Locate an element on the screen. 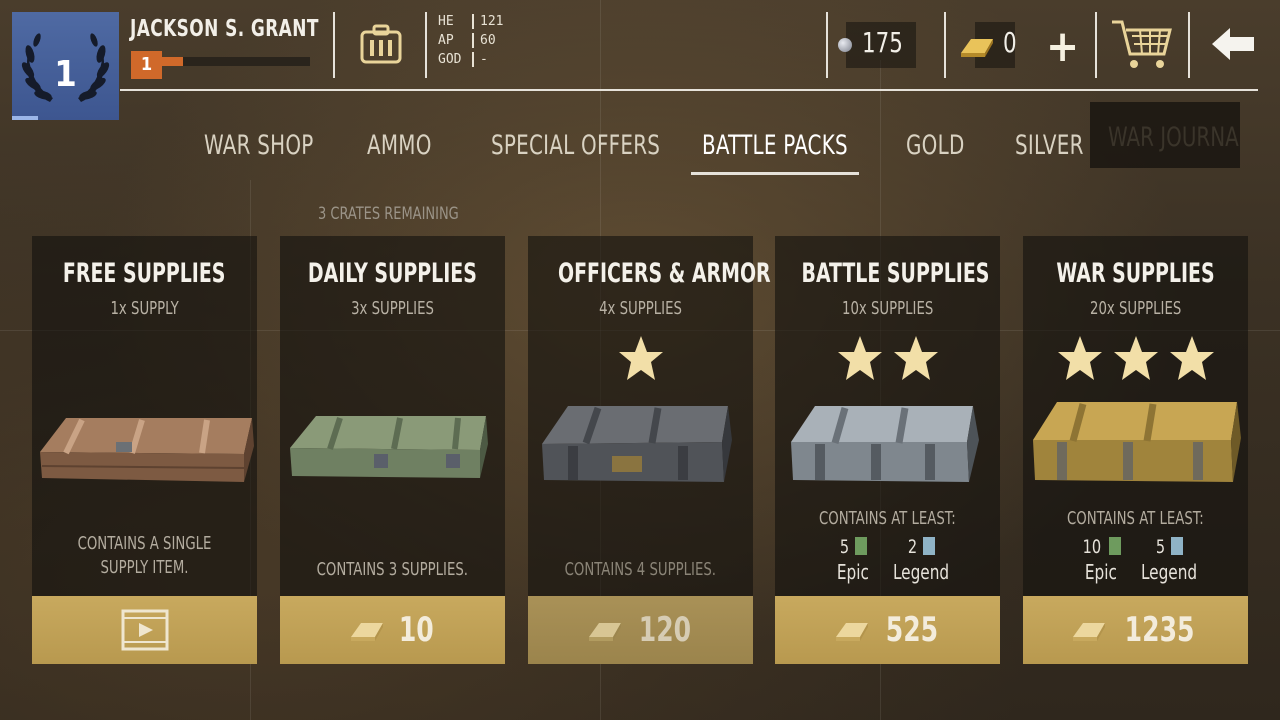 The image size is (1280, 720). buy-war-supplies-button: 1235 is located at coordinates (1135, 630).